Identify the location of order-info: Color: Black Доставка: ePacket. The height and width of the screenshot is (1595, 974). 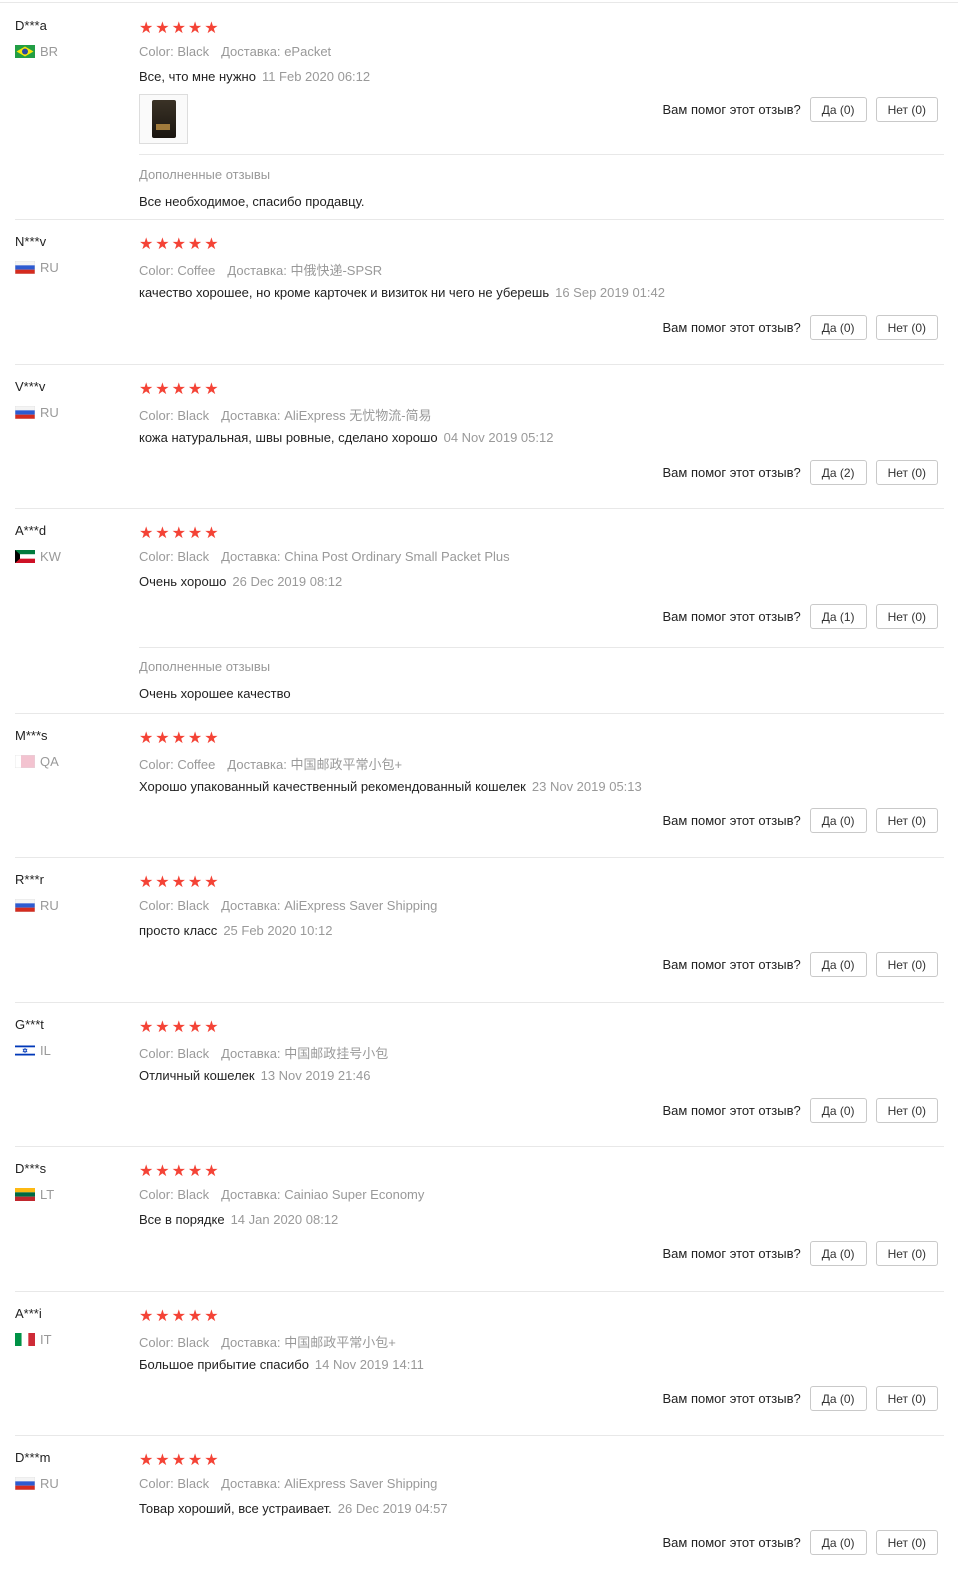
(235, 51).